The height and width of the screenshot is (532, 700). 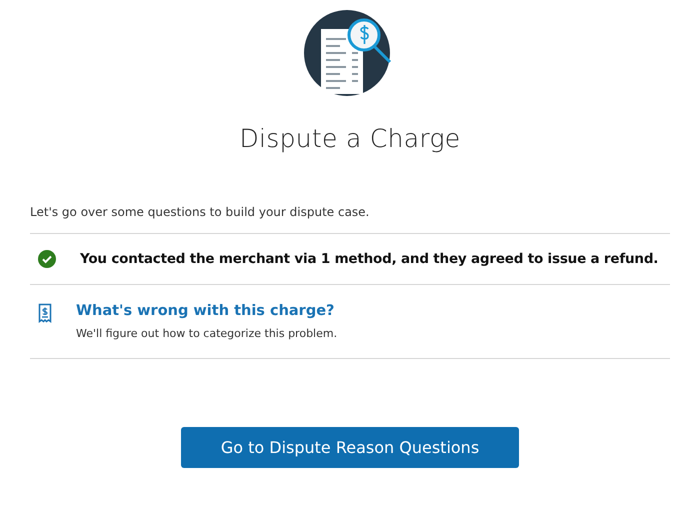 What do you see at coordinates (47, 259) in the screenshot?
I see `check-circle-icon` at bounding box center [47, 259].